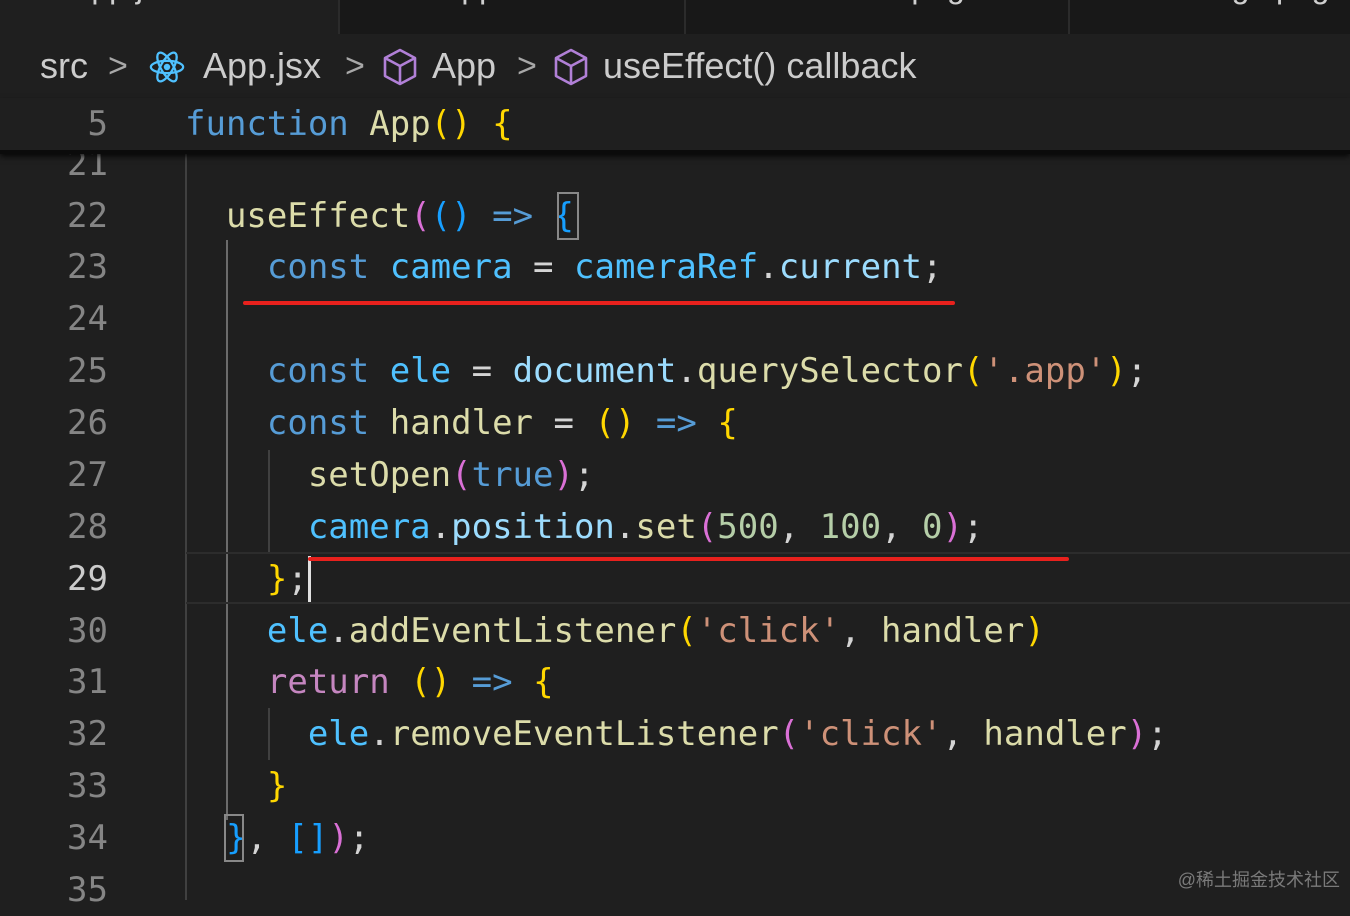 The width and height of the screenshot is (1350, 916). What do you see at coordinates (262, 66) in the screenshot?
I see `breadcrumb-item-file: App.jsx` at bounding box center [262, 66].